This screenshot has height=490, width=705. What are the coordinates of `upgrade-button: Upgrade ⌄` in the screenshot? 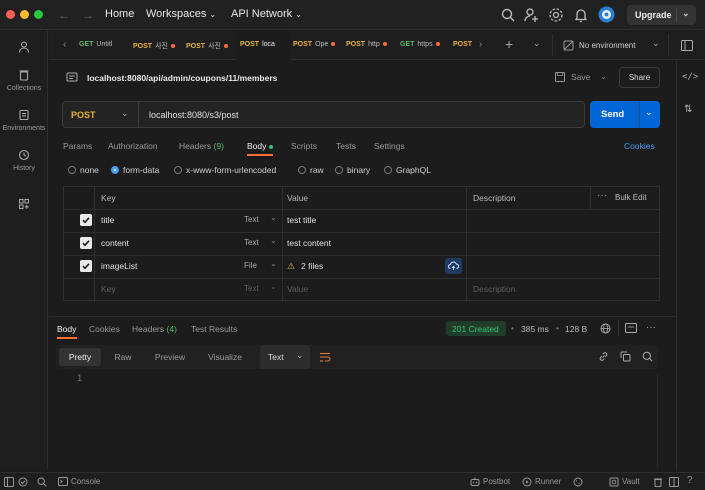 It's located at (661, 15).